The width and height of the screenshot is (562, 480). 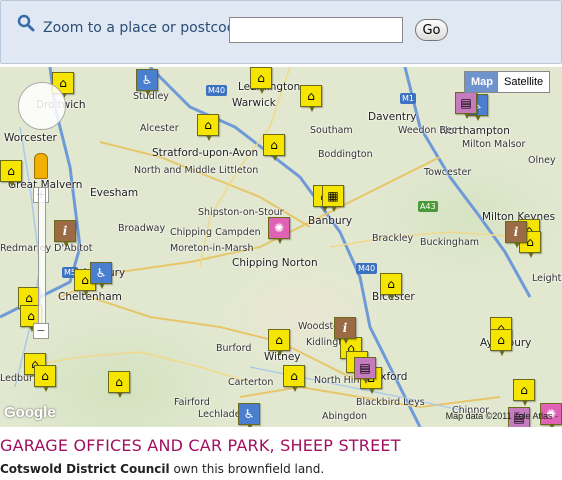 What do you see at coordinates (542, 160) in the screenshot?
I see `place-label: Olney` at bounding box center [542, 160].